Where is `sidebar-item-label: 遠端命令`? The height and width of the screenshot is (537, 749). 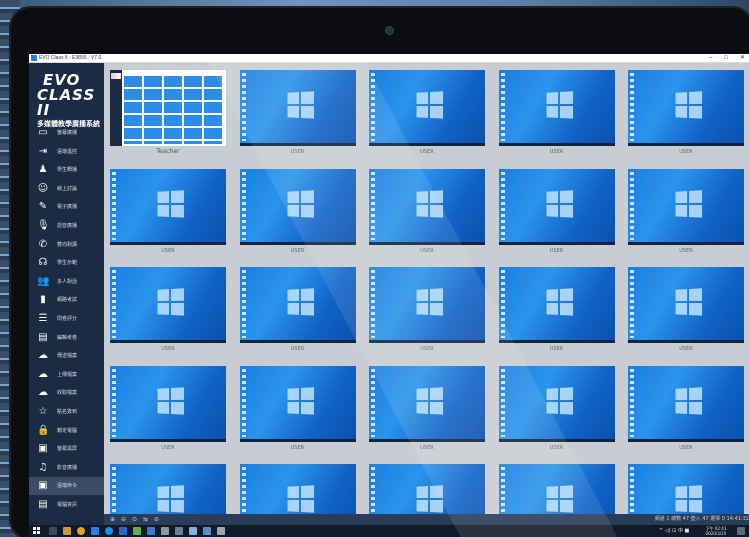 sidebar-item-label: 遠端命令 is located at coordinates (67, 486).